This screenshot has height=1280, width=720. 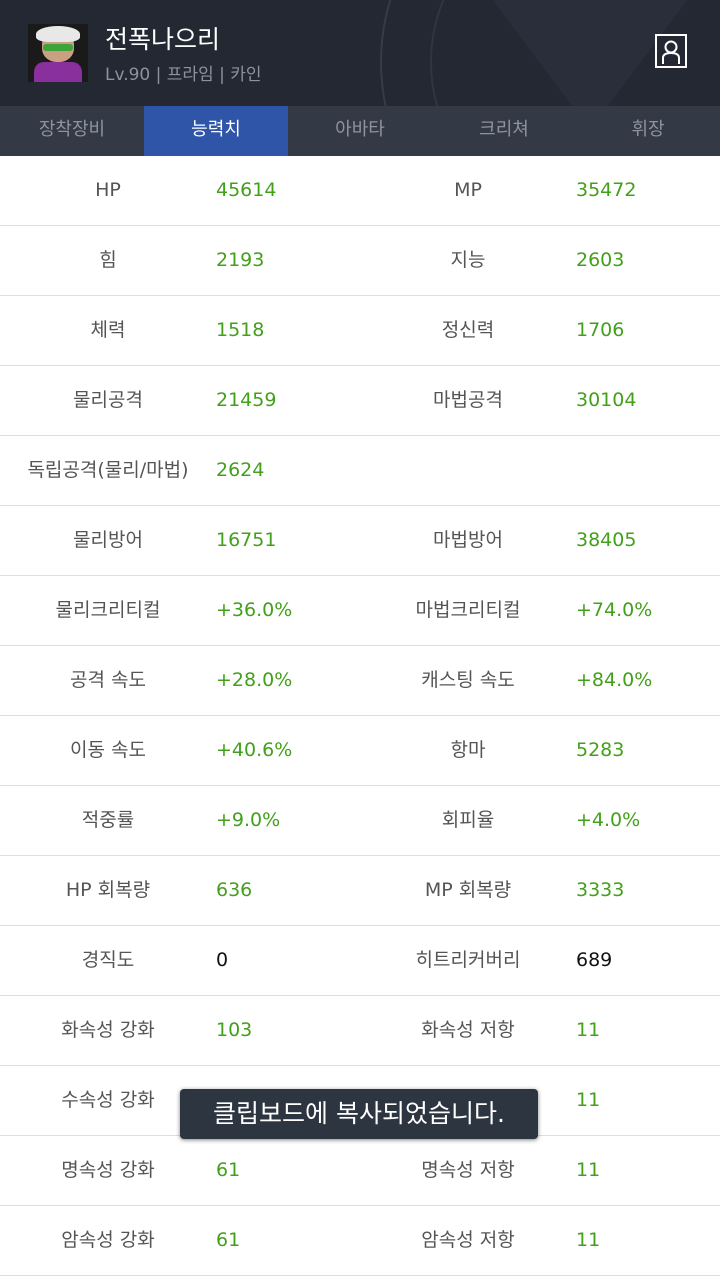 What do you see at coordinates (246, 540) in the screenshot?
I see `stat-value: 16751` at bounding box center [246, 540].